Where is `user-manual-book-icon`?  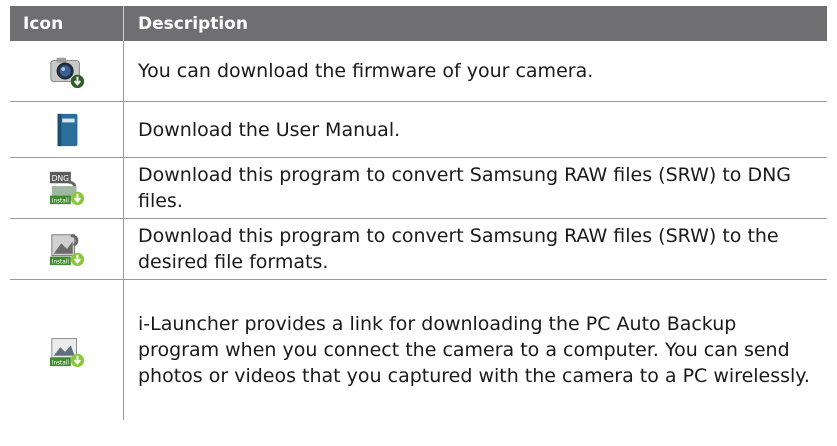 user-manual-book-icon is located at coordinates (67, 129).